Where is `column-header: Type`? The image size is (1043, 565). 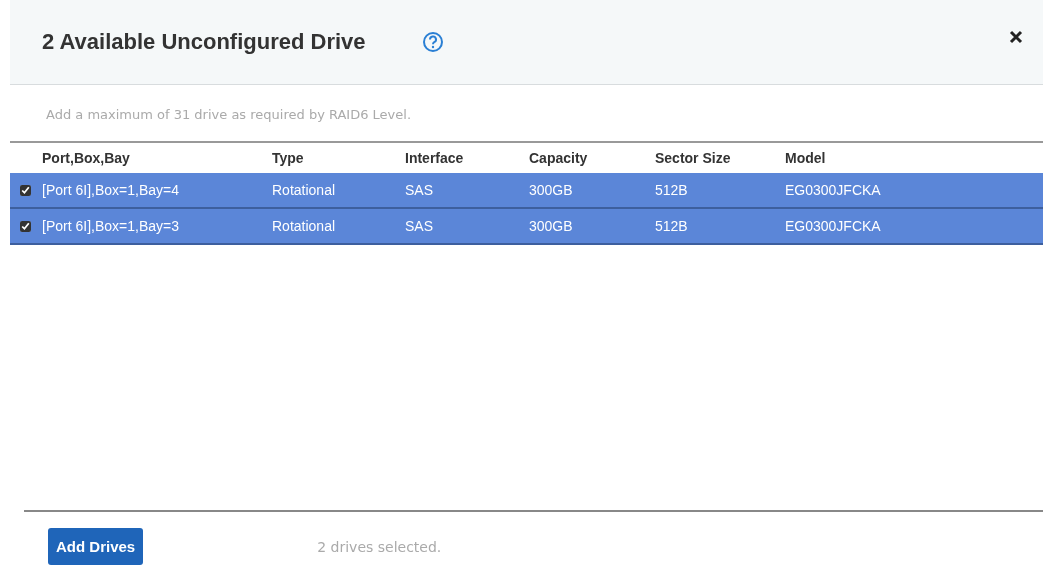
column-header: Type is located at coordinates (338, 158).